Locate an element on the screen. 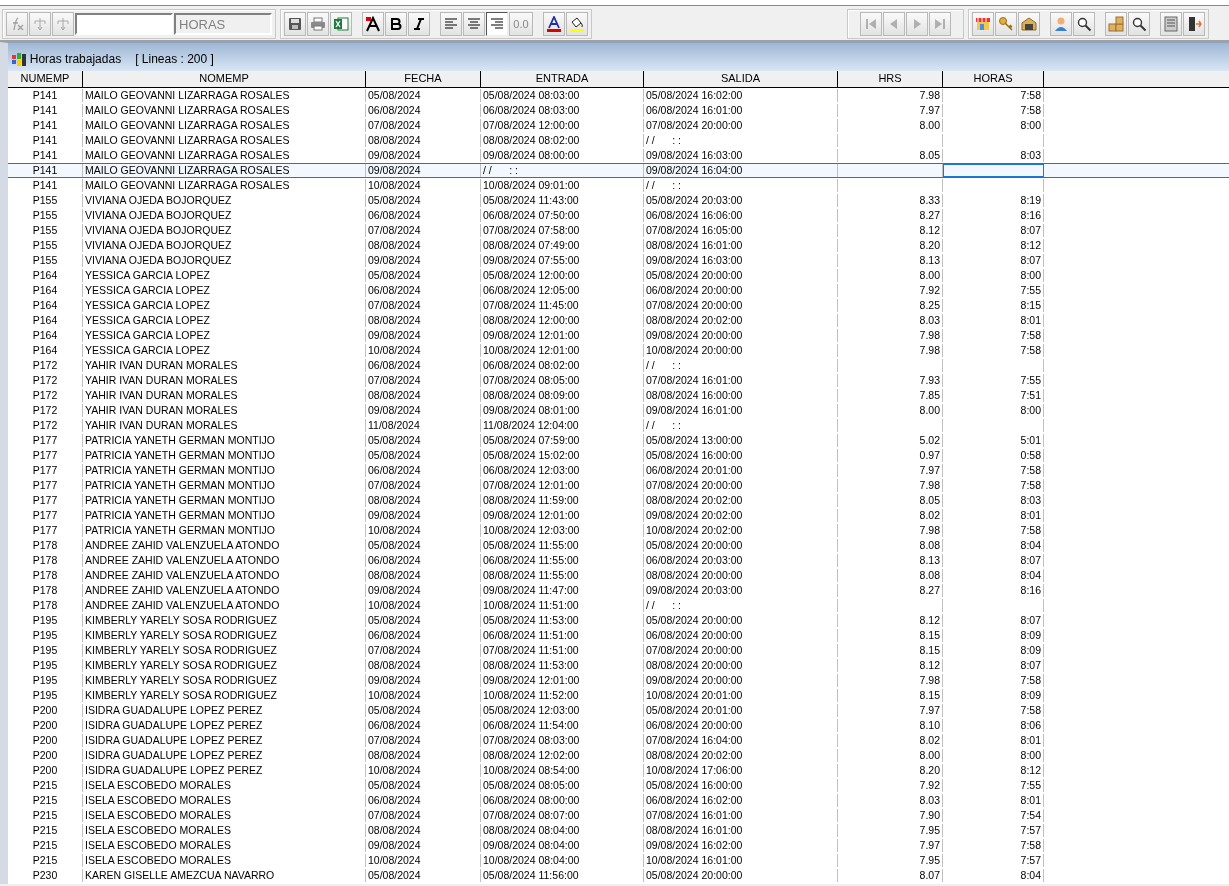 This screenshot has width=1229, height=886. table-cell: 09/08/2024 20:03:00 is located at coordinates (741, 590).